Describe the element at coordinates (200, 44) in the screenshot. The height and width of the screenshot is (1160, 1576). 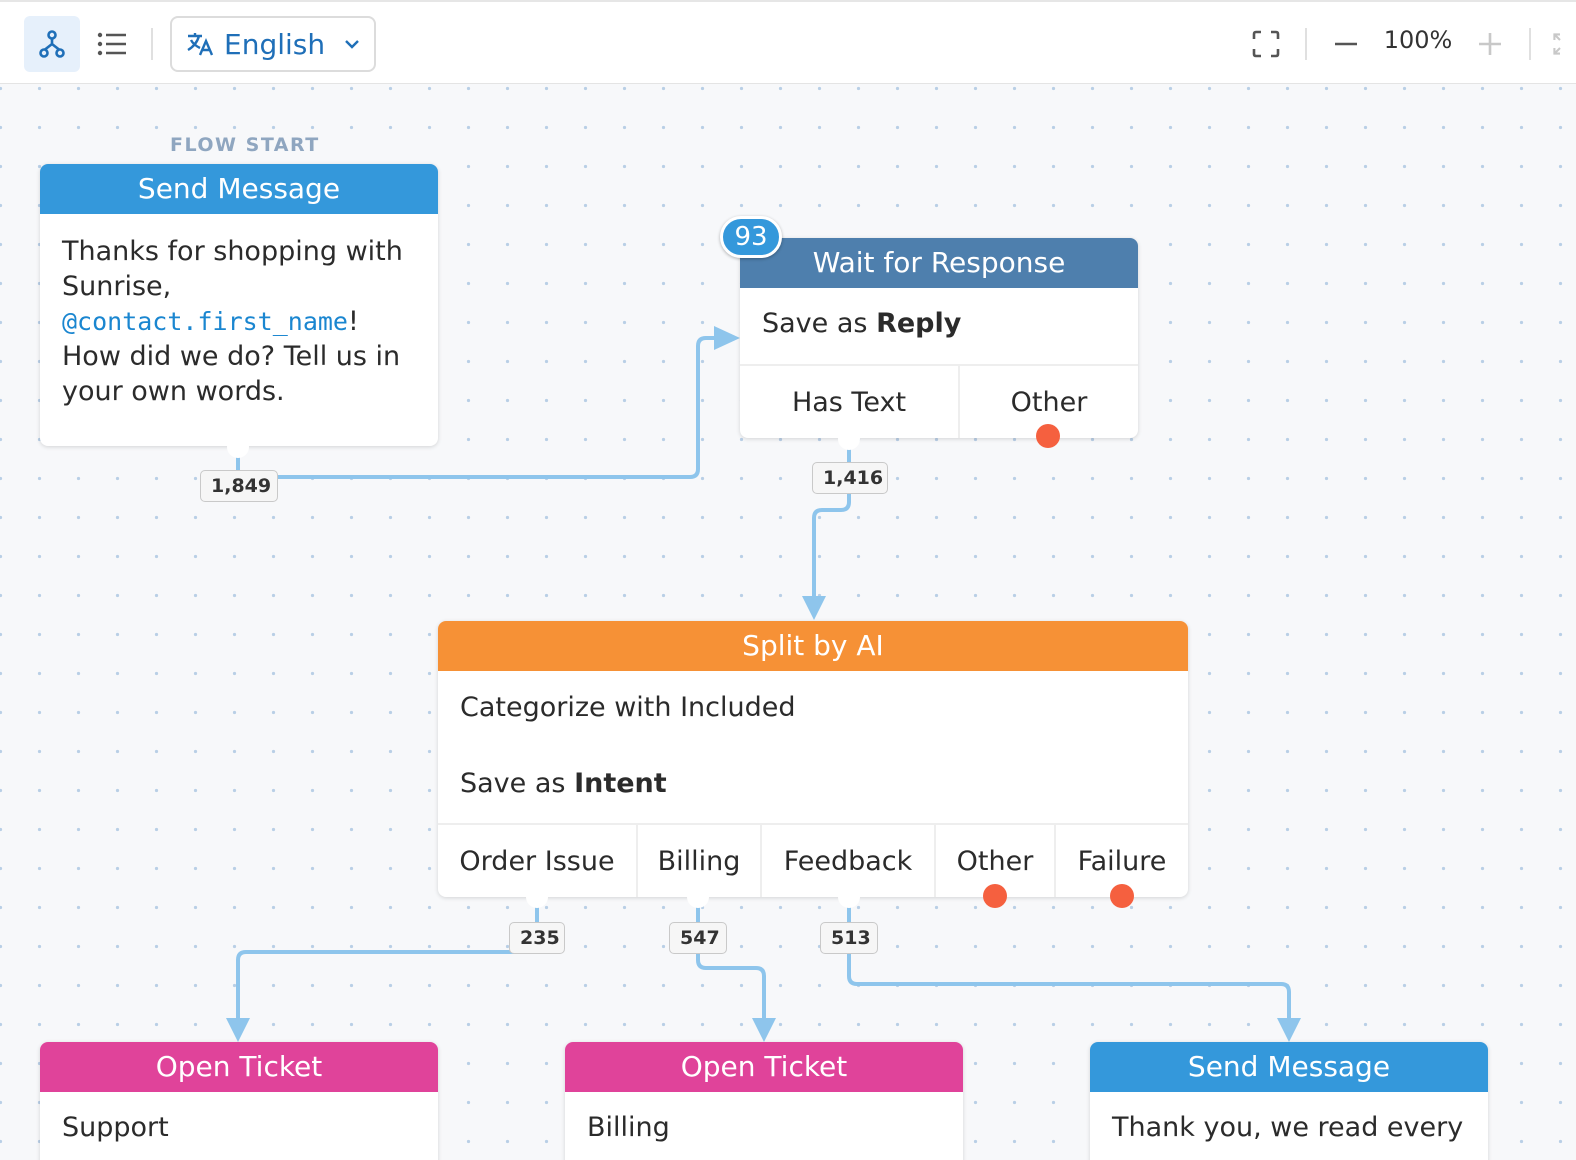
I see `translate-icon` at that location.